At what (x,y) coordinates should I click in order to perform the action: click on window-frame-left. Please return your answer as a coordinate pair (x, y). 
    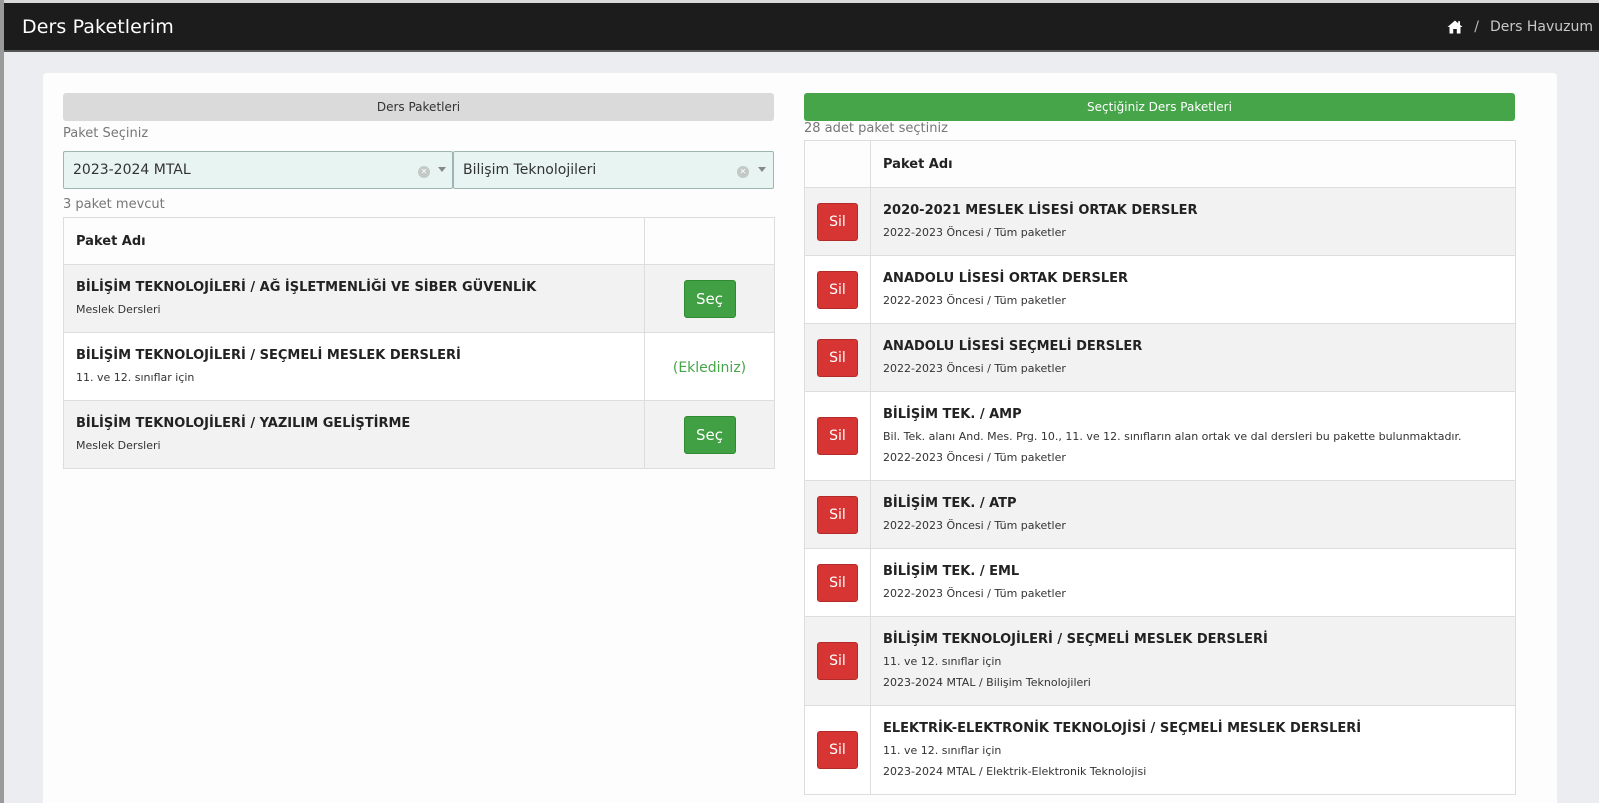
    Looking at the image, I should click on (2, 401).